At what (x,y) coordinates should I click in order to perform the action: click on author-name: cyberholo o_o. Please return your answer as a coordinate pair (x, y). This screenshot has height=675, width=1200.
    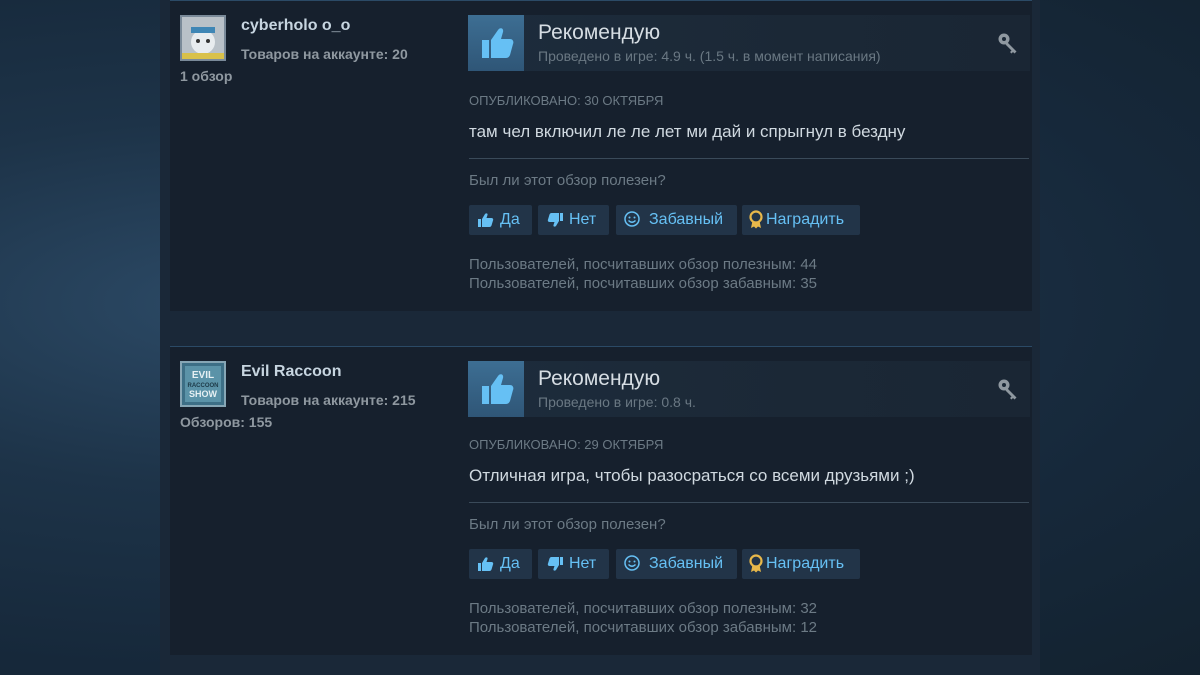
    Looking at the image, I should click on (295, 26).